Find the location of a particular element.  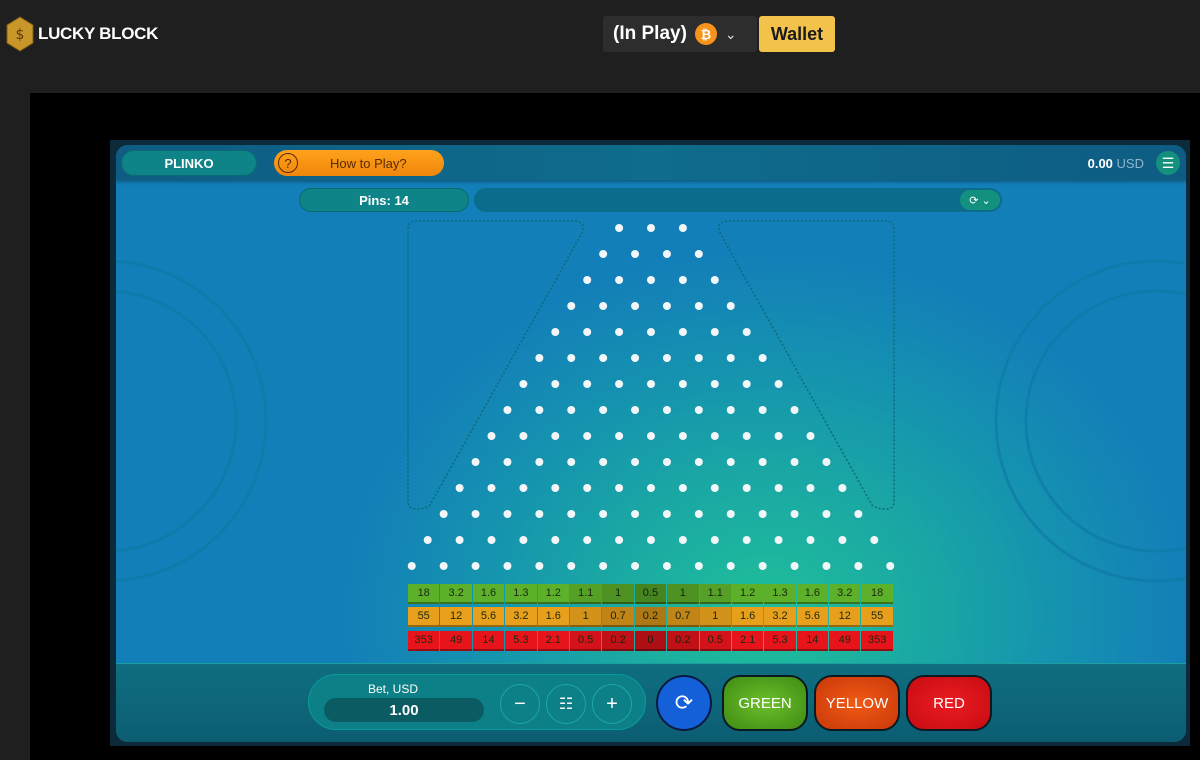

coins-icon: ☷ is located at coordinates (566, 704).